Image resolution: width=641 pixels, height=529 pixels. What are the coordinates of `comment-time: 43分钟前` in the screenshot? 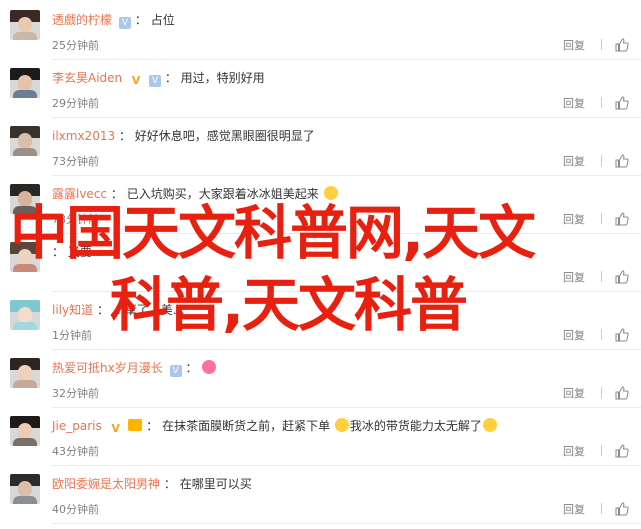 It's located at (75, 452).